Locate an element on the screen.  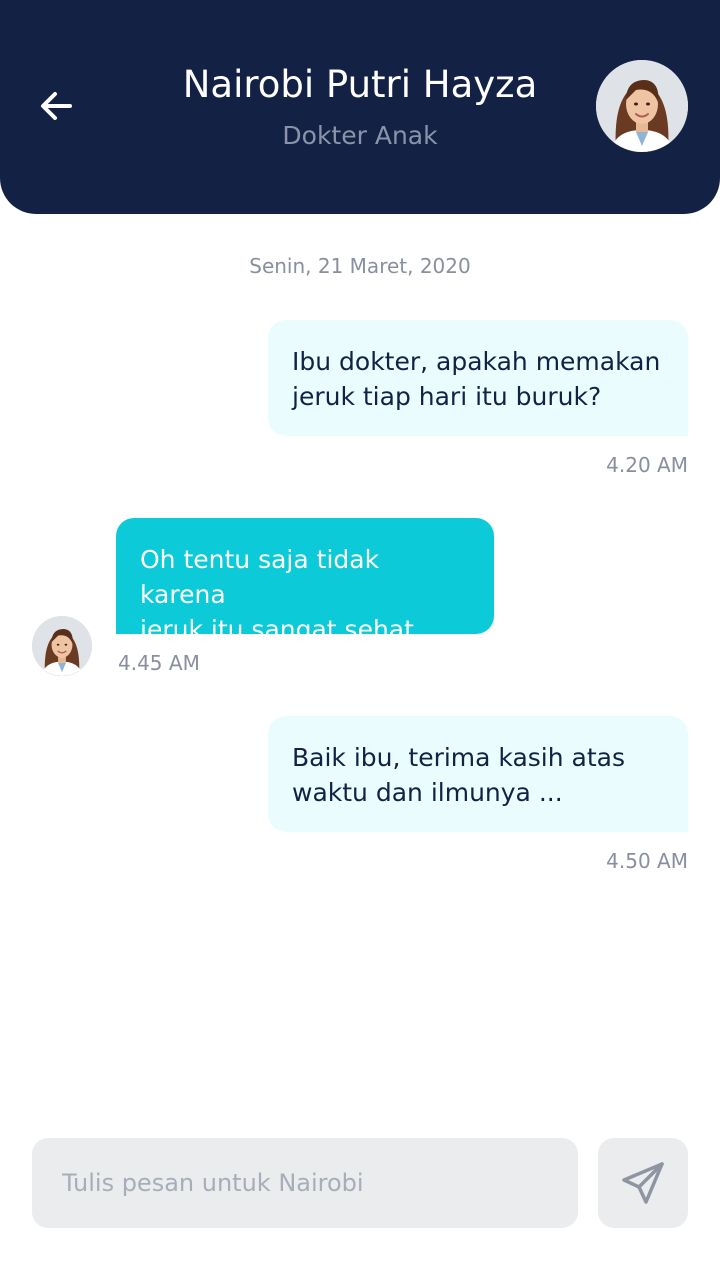
send-icon is located at coordinates (643, 1183).